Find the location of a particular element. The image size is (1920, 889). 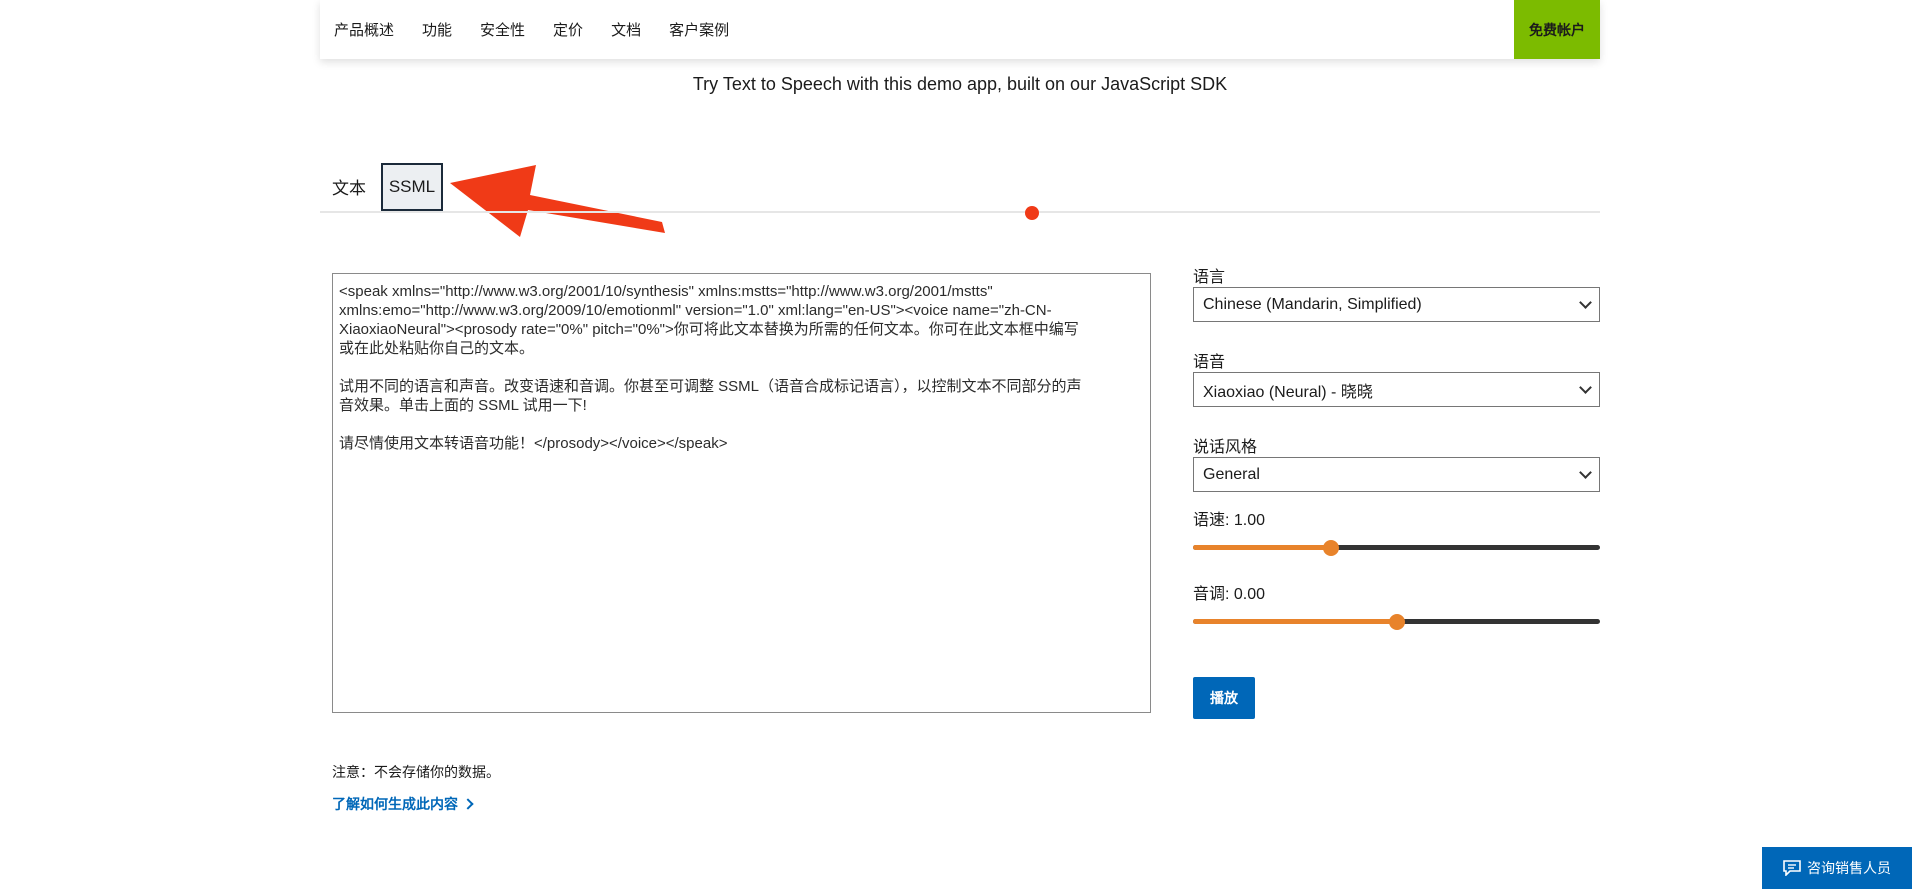

nav-item-docs: 文档 is located at coordinates (626, 29).